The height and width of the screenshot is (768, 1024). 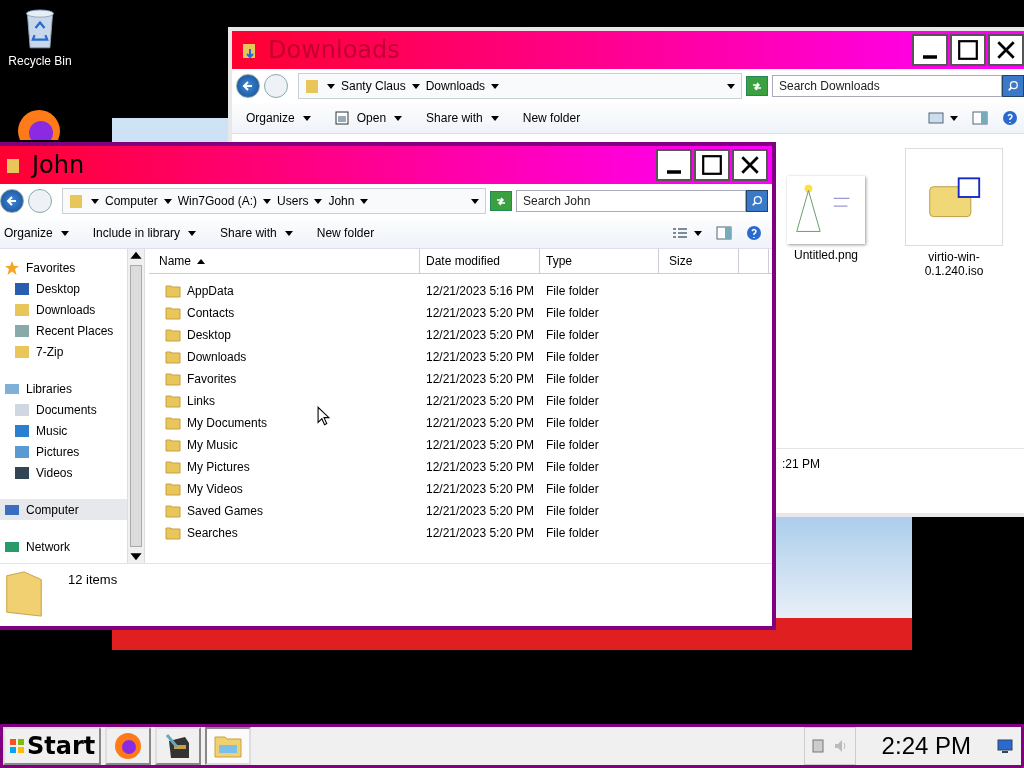 I want to click on maximize-icon, so click(x=968, y=50).